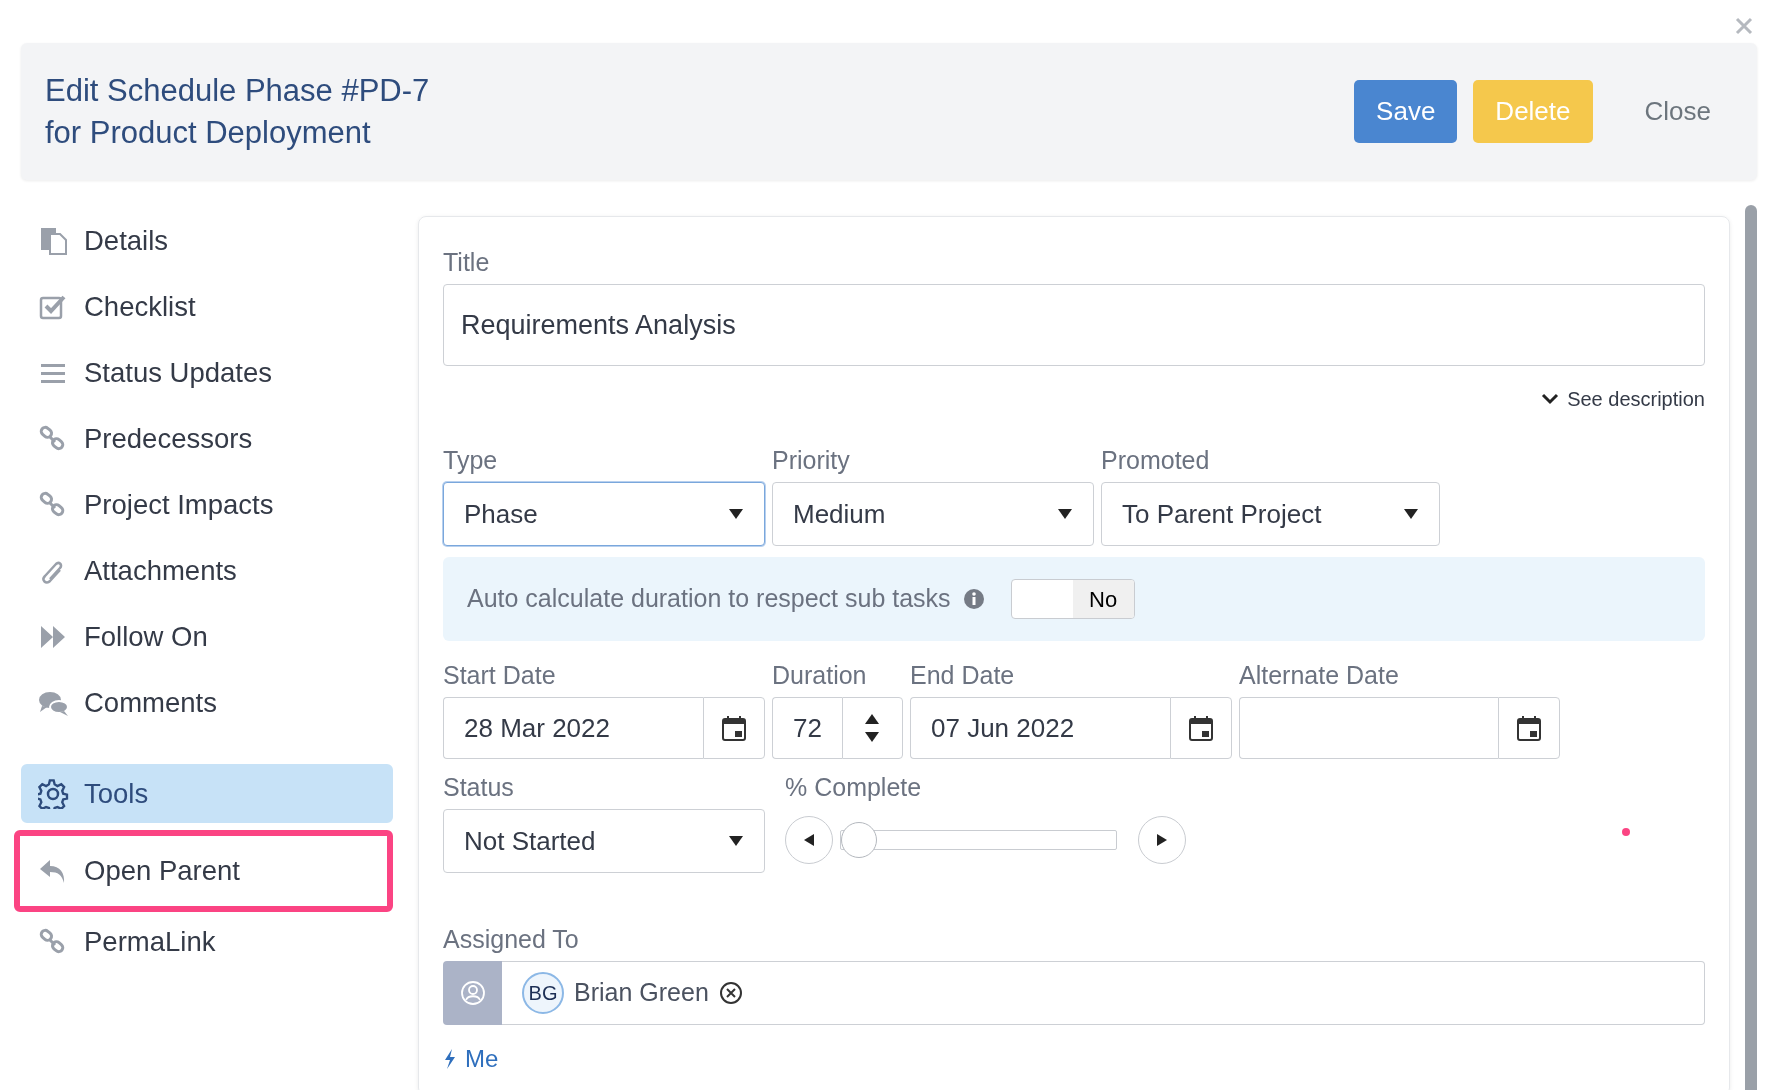 The width and height of the screenshot is (1776, 1090). I want to click on sidebar-item: Attachments, so click(207, 570).